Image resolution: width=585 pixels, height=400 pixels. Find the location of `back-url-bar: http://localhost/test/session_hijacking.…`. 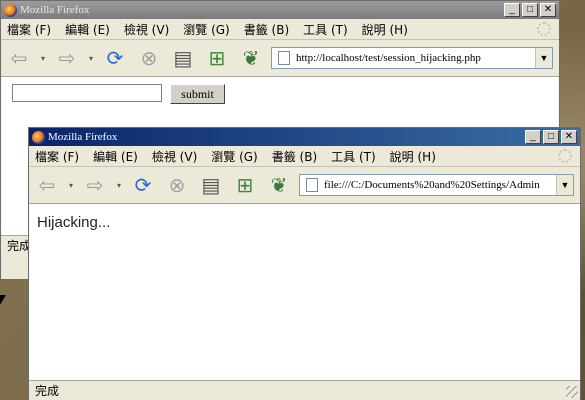

back-url-bar: http://localhost/test/session_hijacking.… is located at coordinates (412, 58).